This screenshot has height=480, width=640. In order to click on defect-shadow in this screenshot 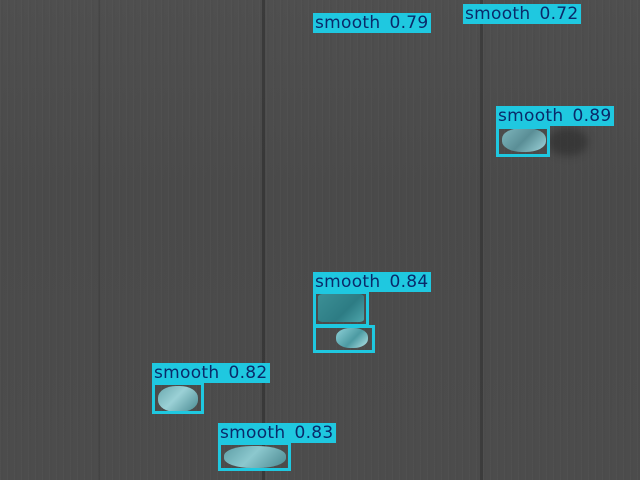, I will do `click(568, 142)`.